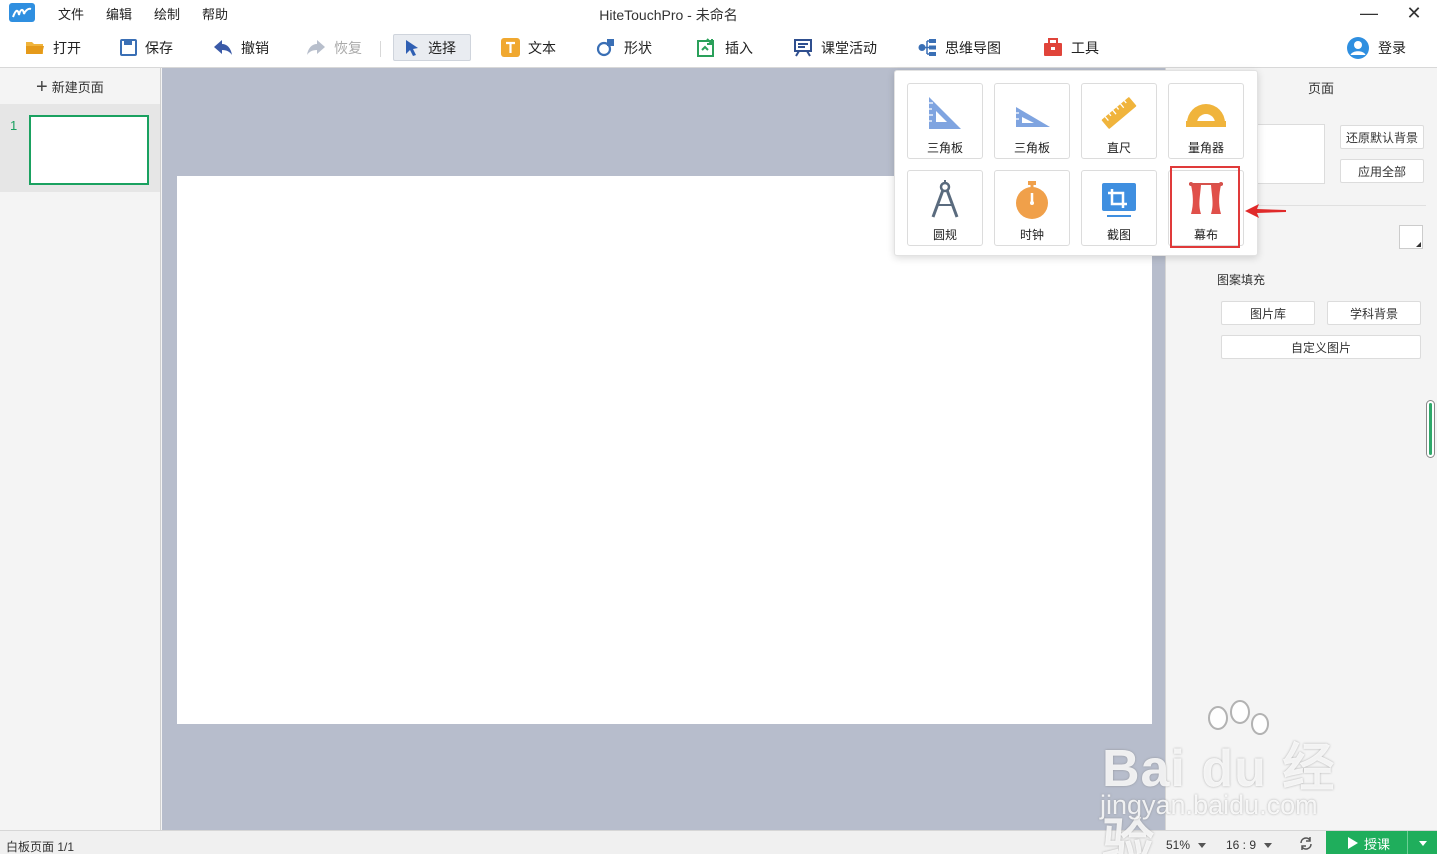 This screenshot has width=1437, height=854. What do you see at coordinates (40, 847) in the screenshot?
I see `page-info: 白板页面 1/1` at bounding box center [40, 847].